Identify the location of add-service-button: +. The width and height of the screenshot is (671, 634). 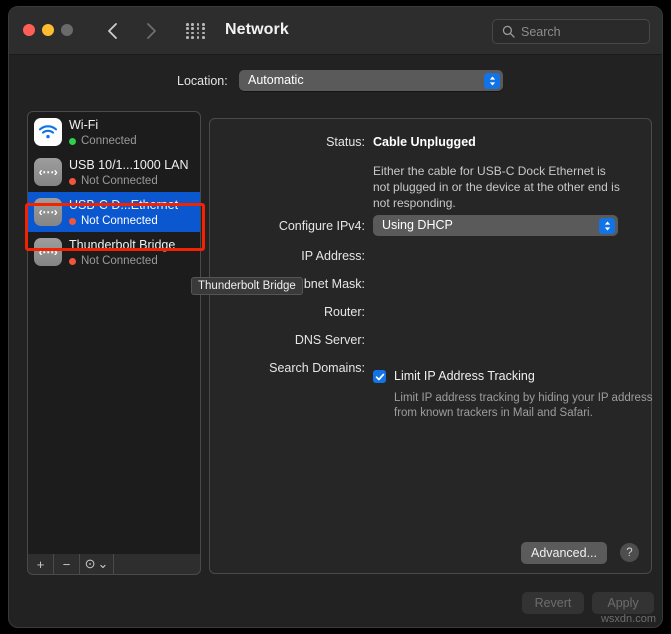
(41, 564).